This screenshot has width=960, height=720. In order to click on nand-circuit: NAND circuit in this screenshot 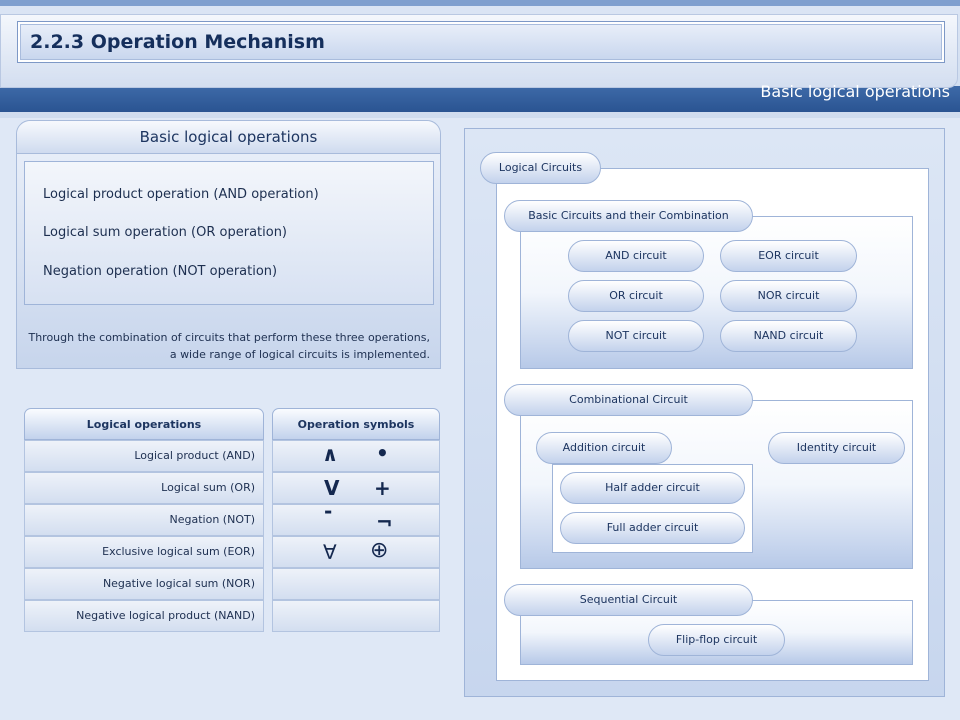, I will do `click(788, 336)`.